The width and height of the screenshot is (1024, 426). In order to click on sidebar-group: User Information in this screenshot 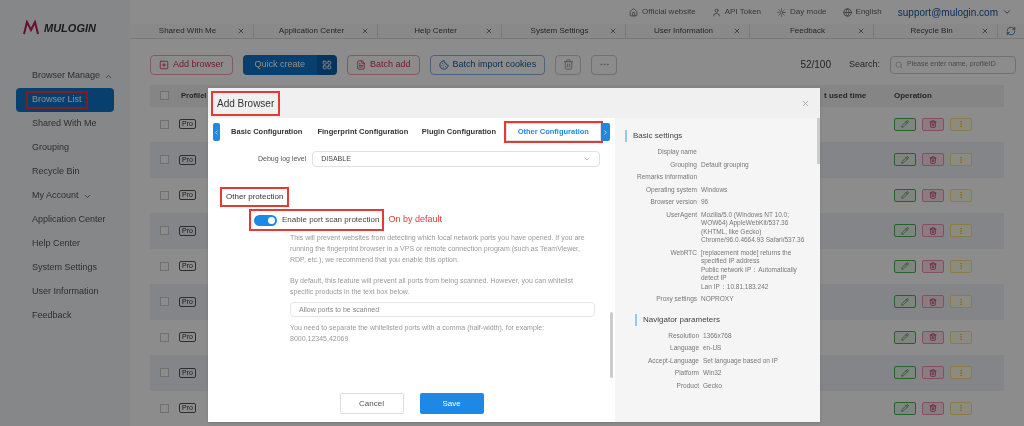, I will do `click(65, 292)`.